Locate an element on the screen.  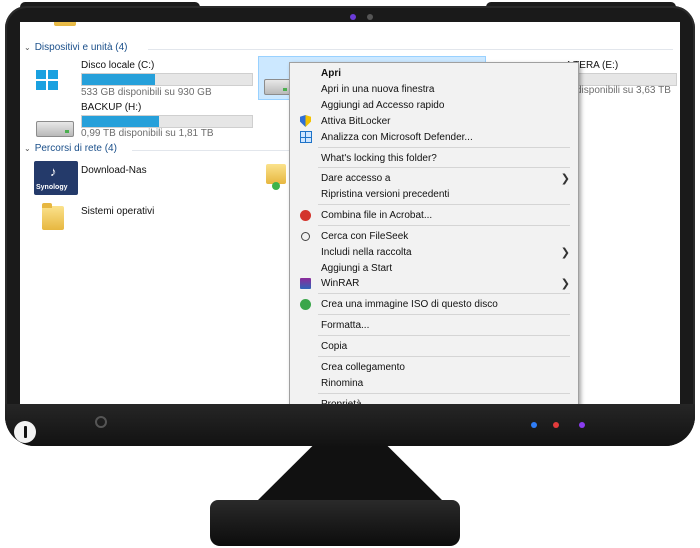
status-led-red is located at coordinates (556, 425).